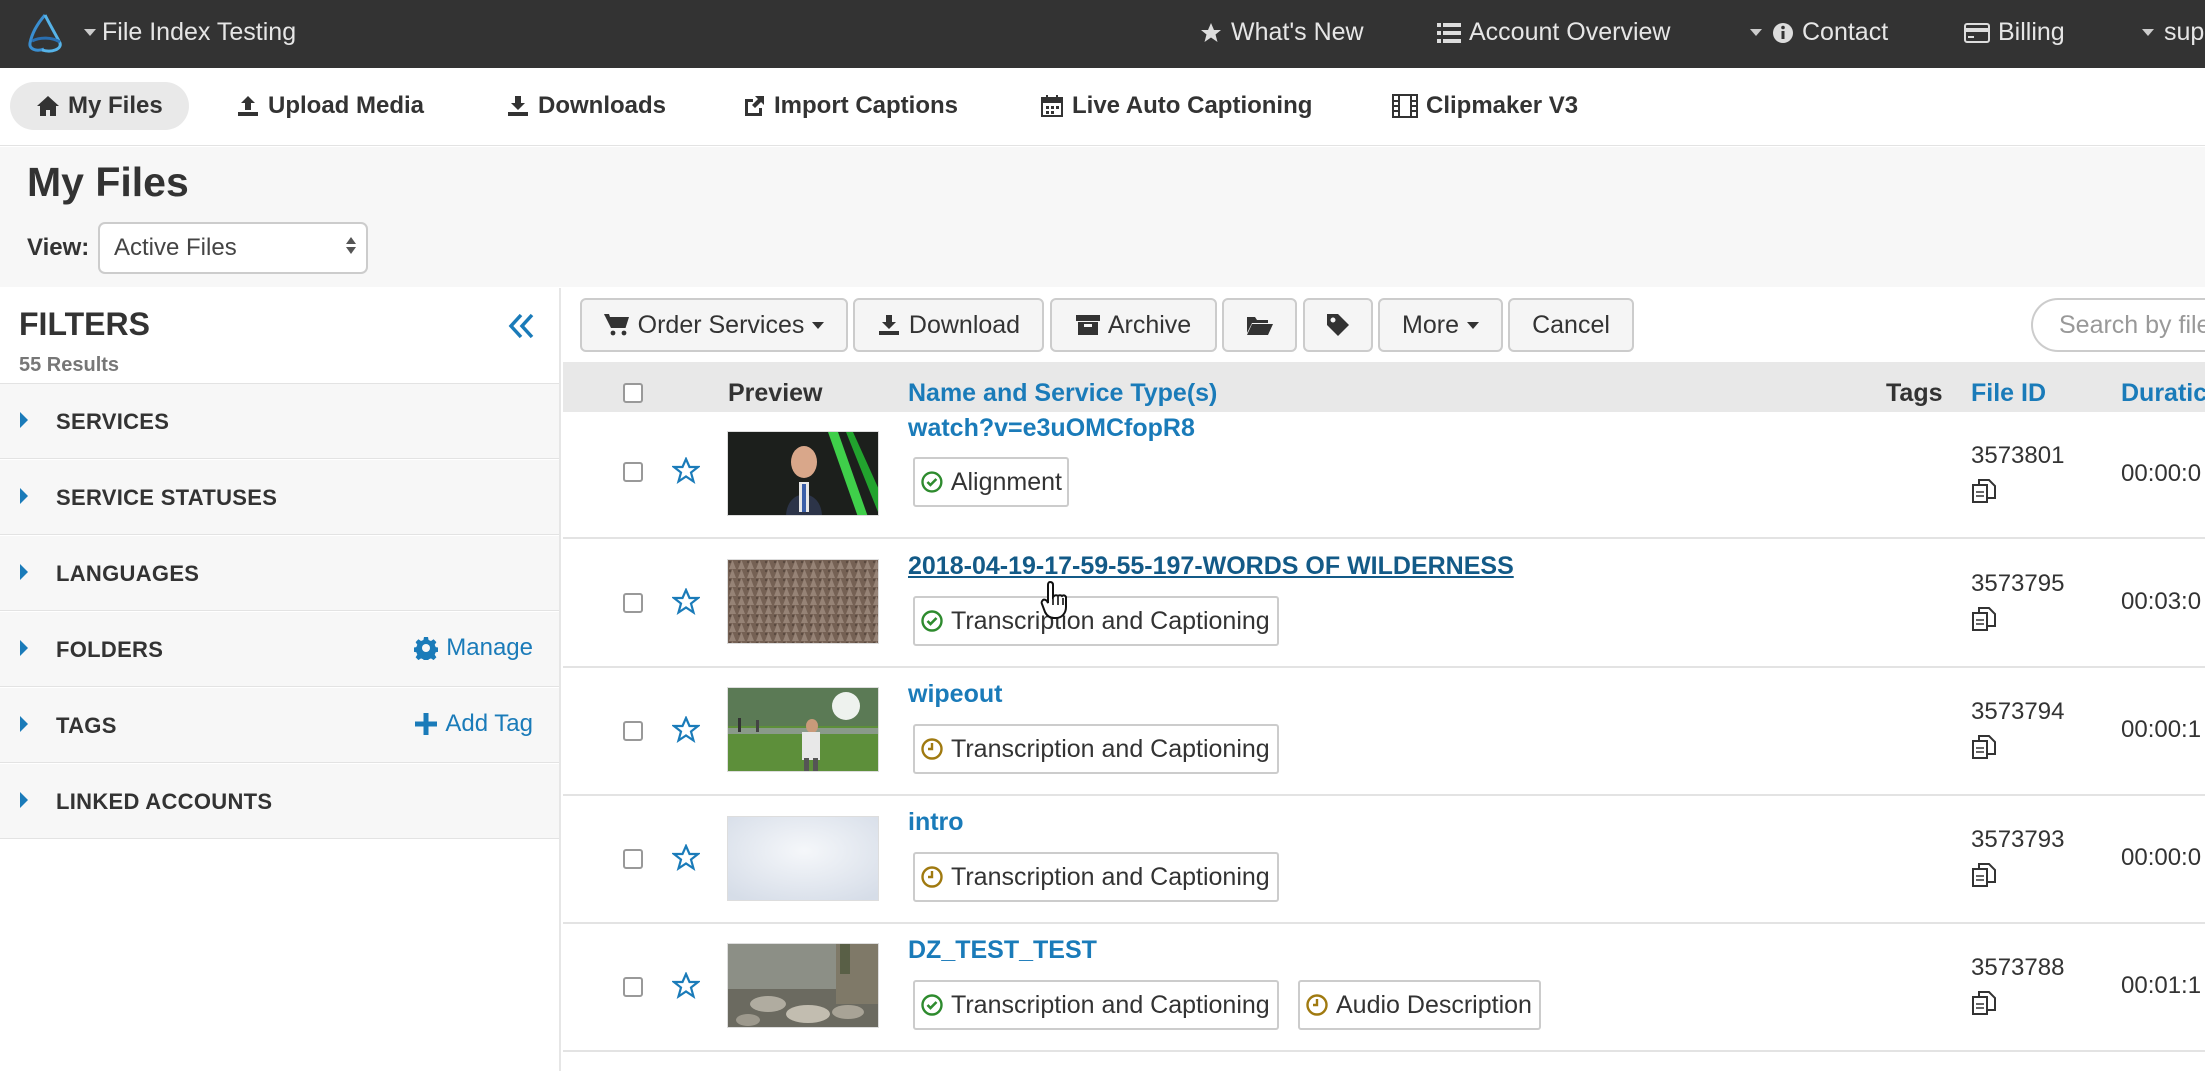 The image size is (2205, 1071). Describe the element at coordinates (426, 724) in the screenshot. I see `plus-icon` at that location.